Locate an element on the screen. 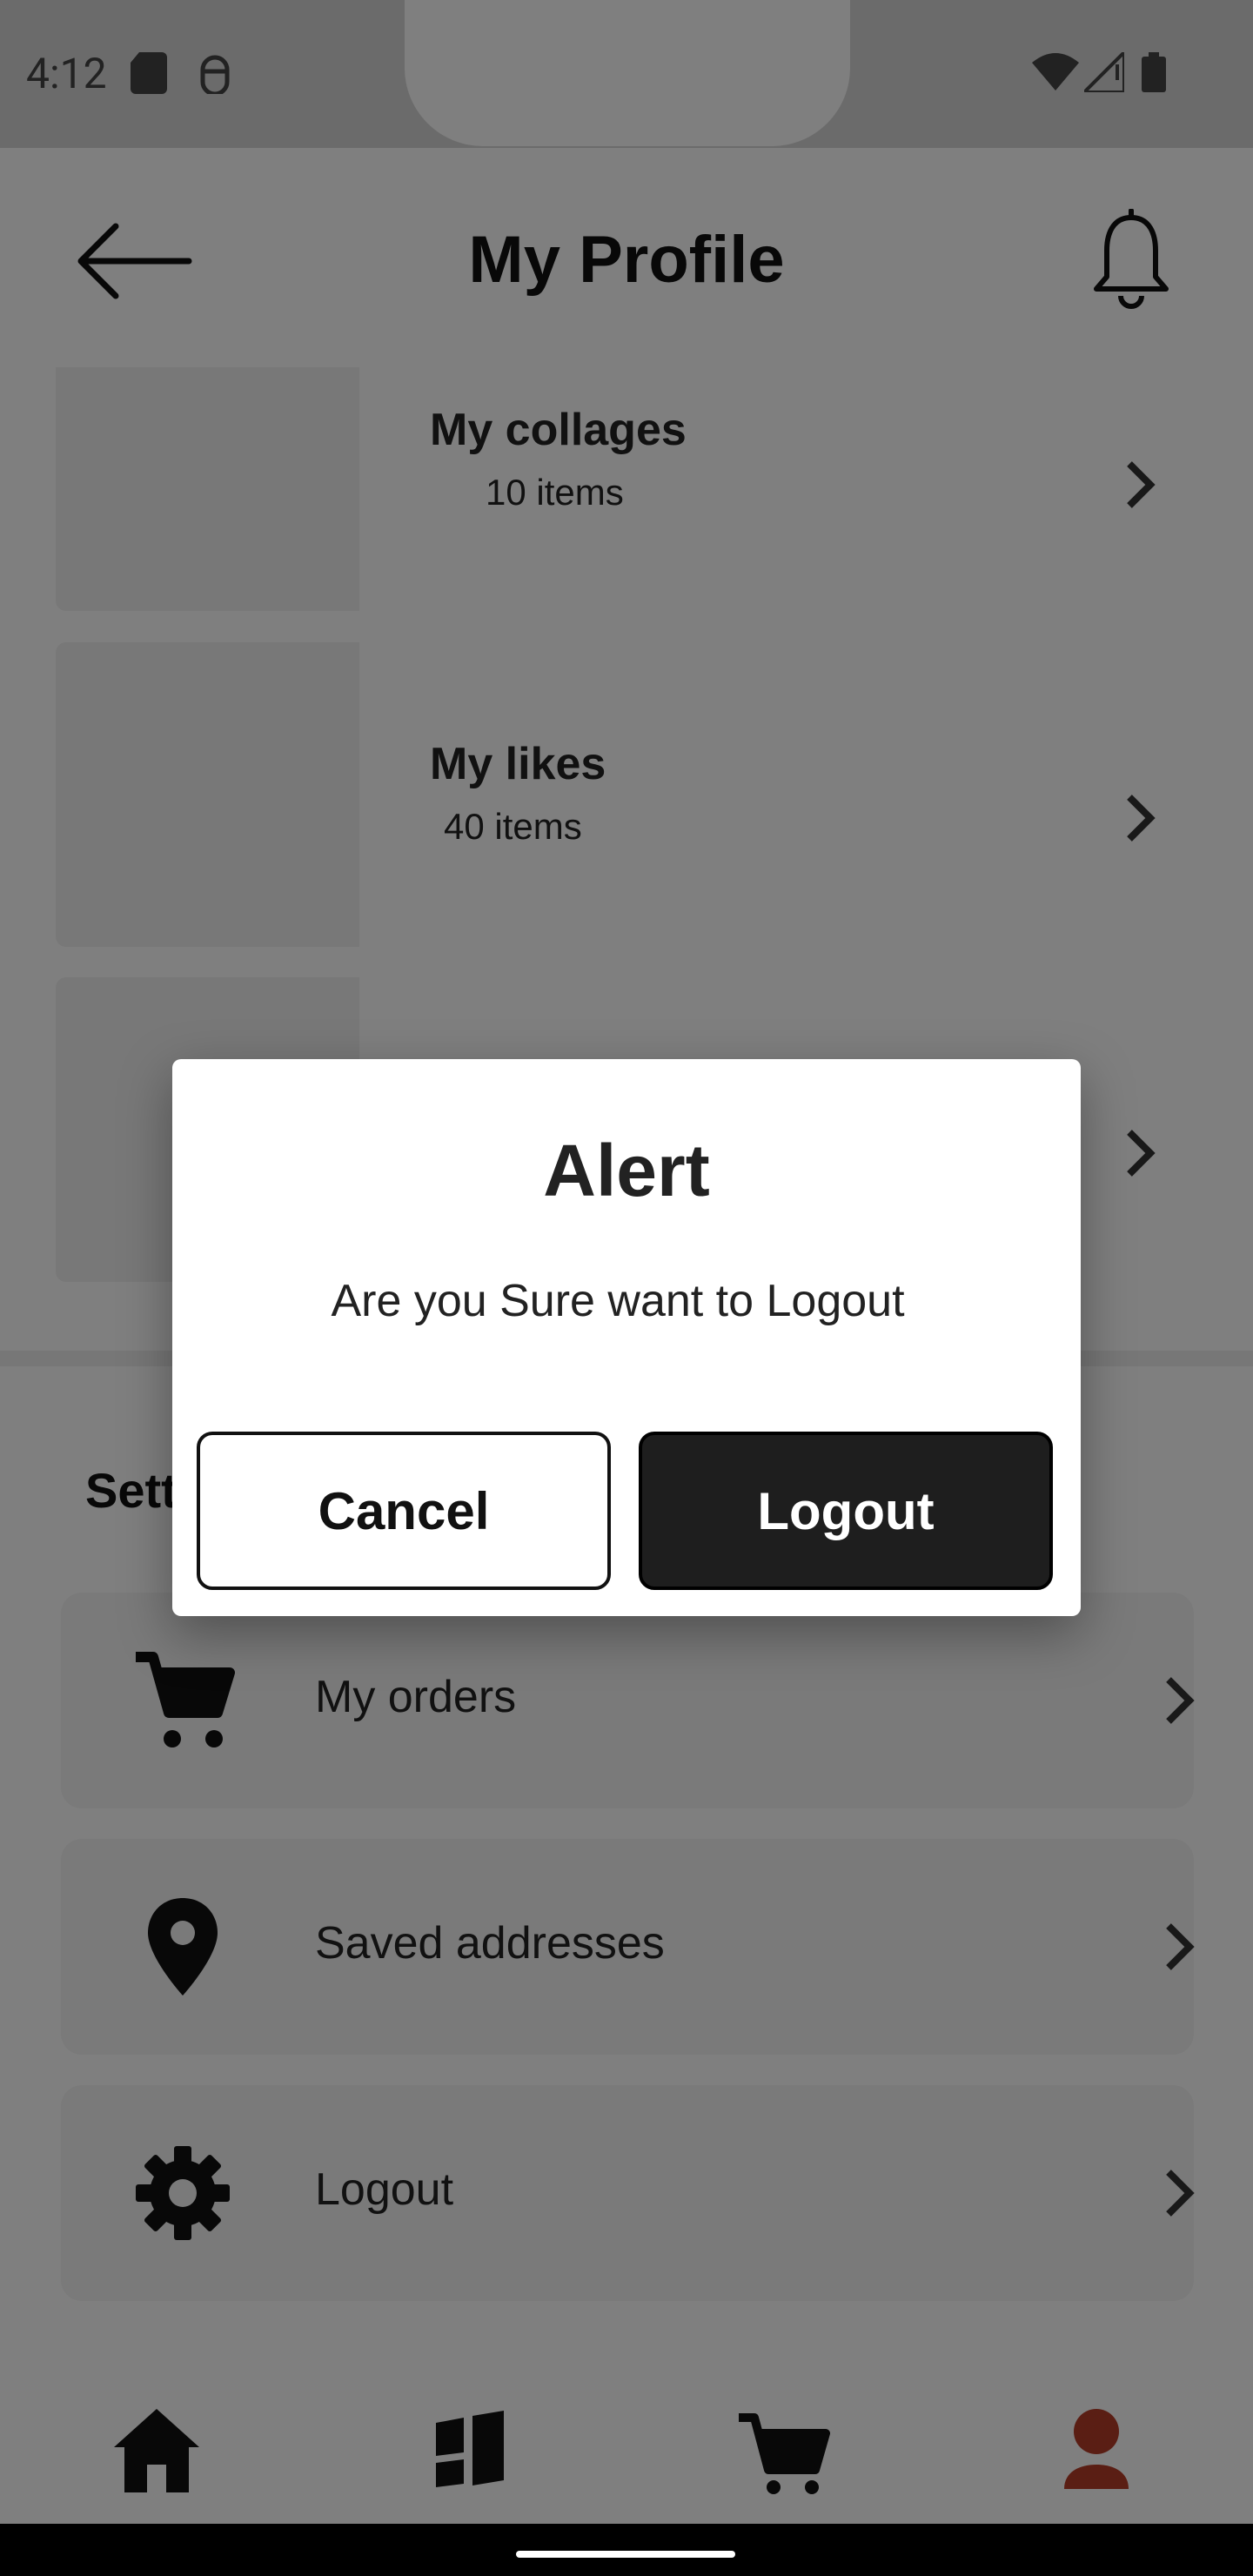 This screenshot has width=1253, height=2576. cancel-button: Cancel is located at coordinates (404, 1511).